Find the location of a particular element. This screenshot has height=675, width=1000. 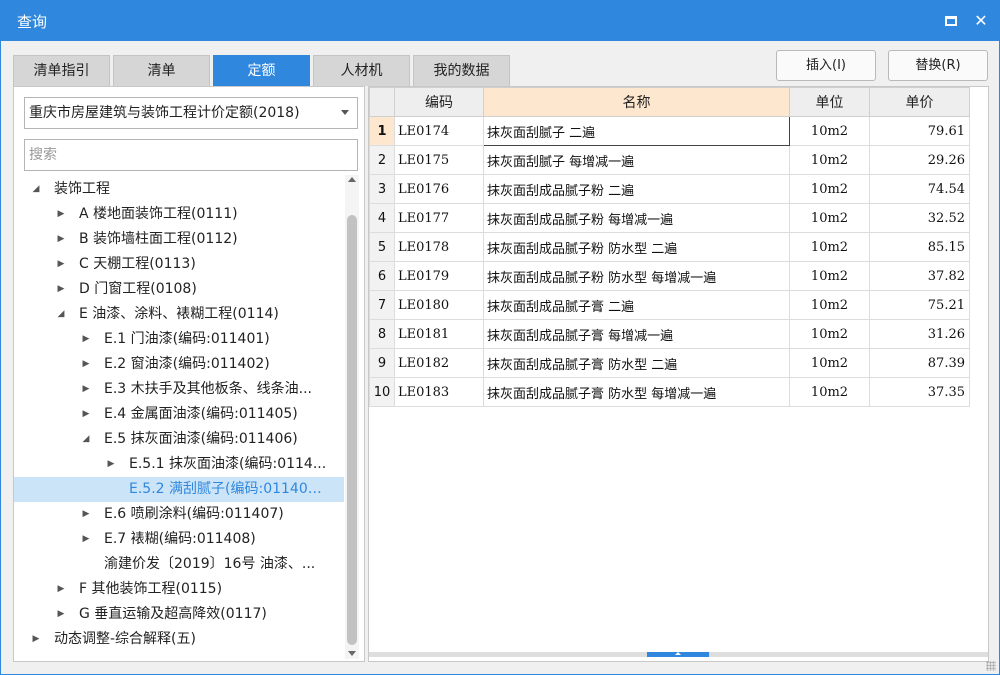

row-number: 3 is located at coordinates (382, 189).